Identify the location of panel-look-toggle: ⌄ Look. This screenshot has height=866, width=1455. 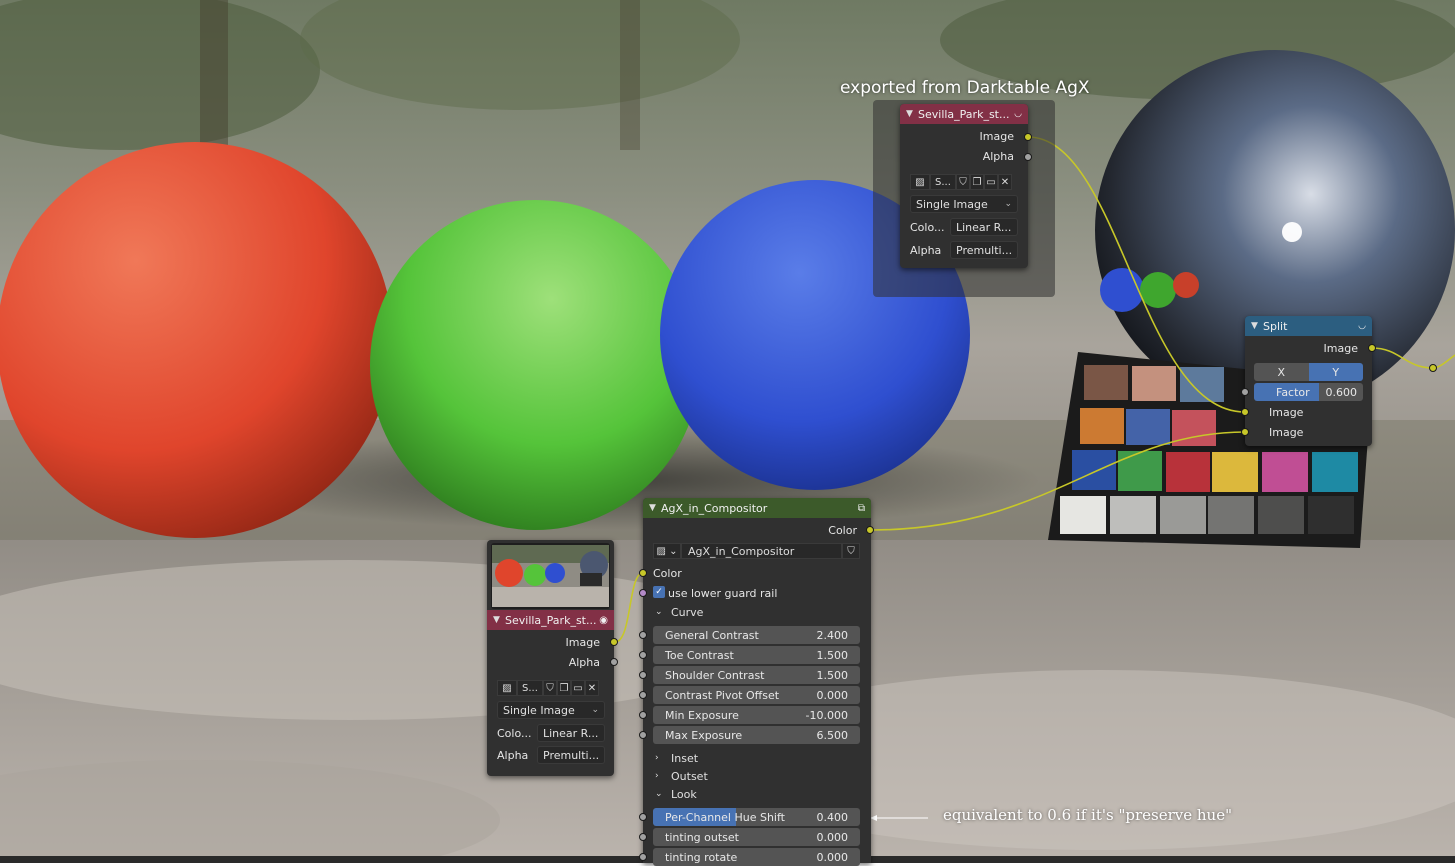
(676, 794).